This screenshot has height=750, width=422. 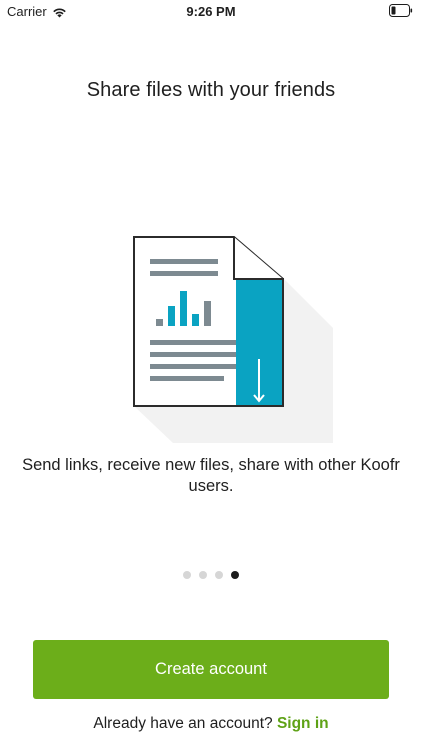 I want to click on create-account-button: Create account, so click(x=211, y=669).